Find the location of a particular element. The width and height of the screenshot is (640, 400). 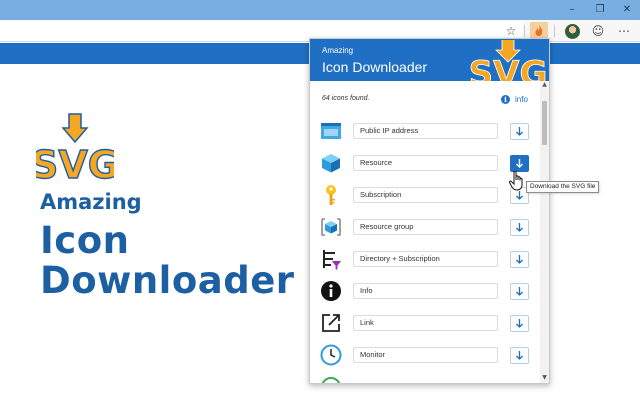

emoji-icon: ☺ is located at coordinates (598, 31).